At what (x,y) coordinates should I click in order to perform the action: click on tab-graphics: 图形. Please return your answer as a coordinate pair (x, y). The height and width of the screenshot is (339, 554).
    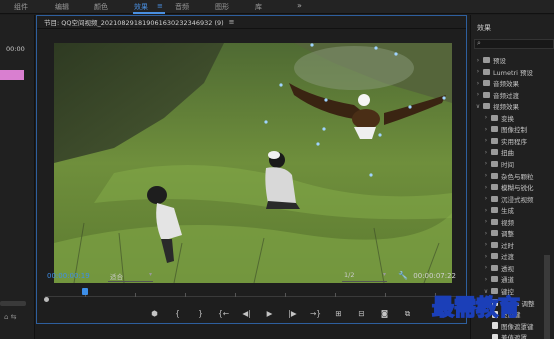
    Looking at the image, I should click on (222, 7).